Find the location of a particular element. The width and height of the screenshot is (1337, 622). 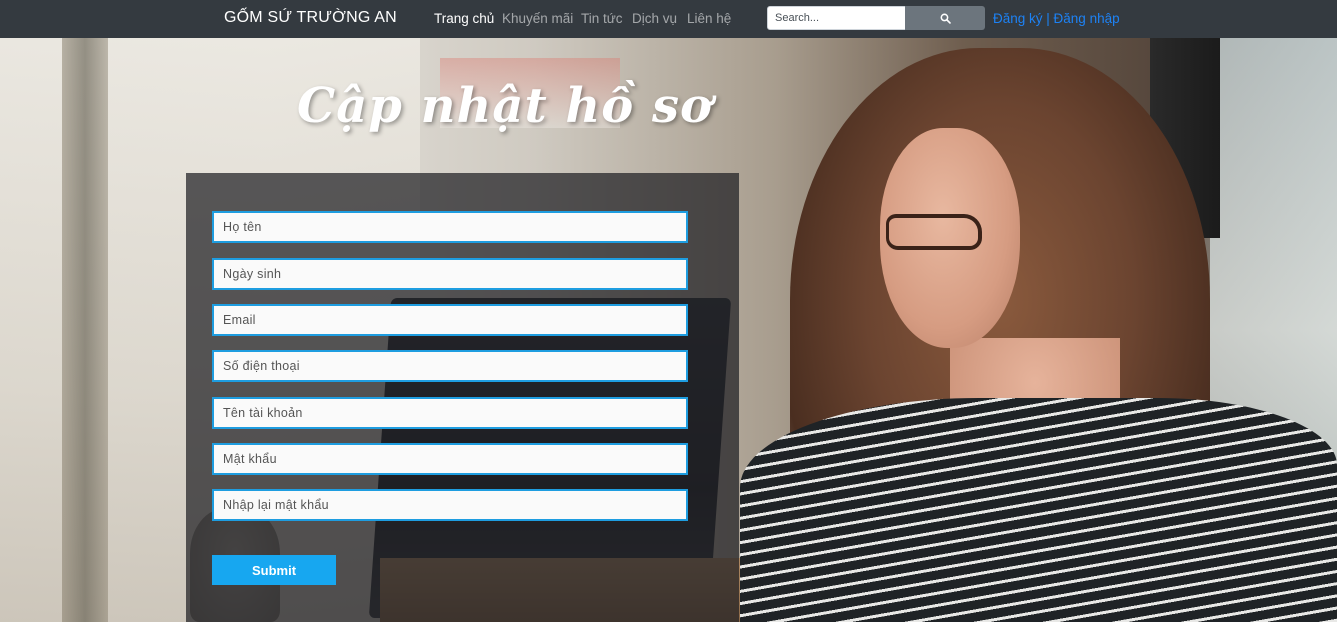

login-link: Đăng nhập is located at coordinates (1087, 18).